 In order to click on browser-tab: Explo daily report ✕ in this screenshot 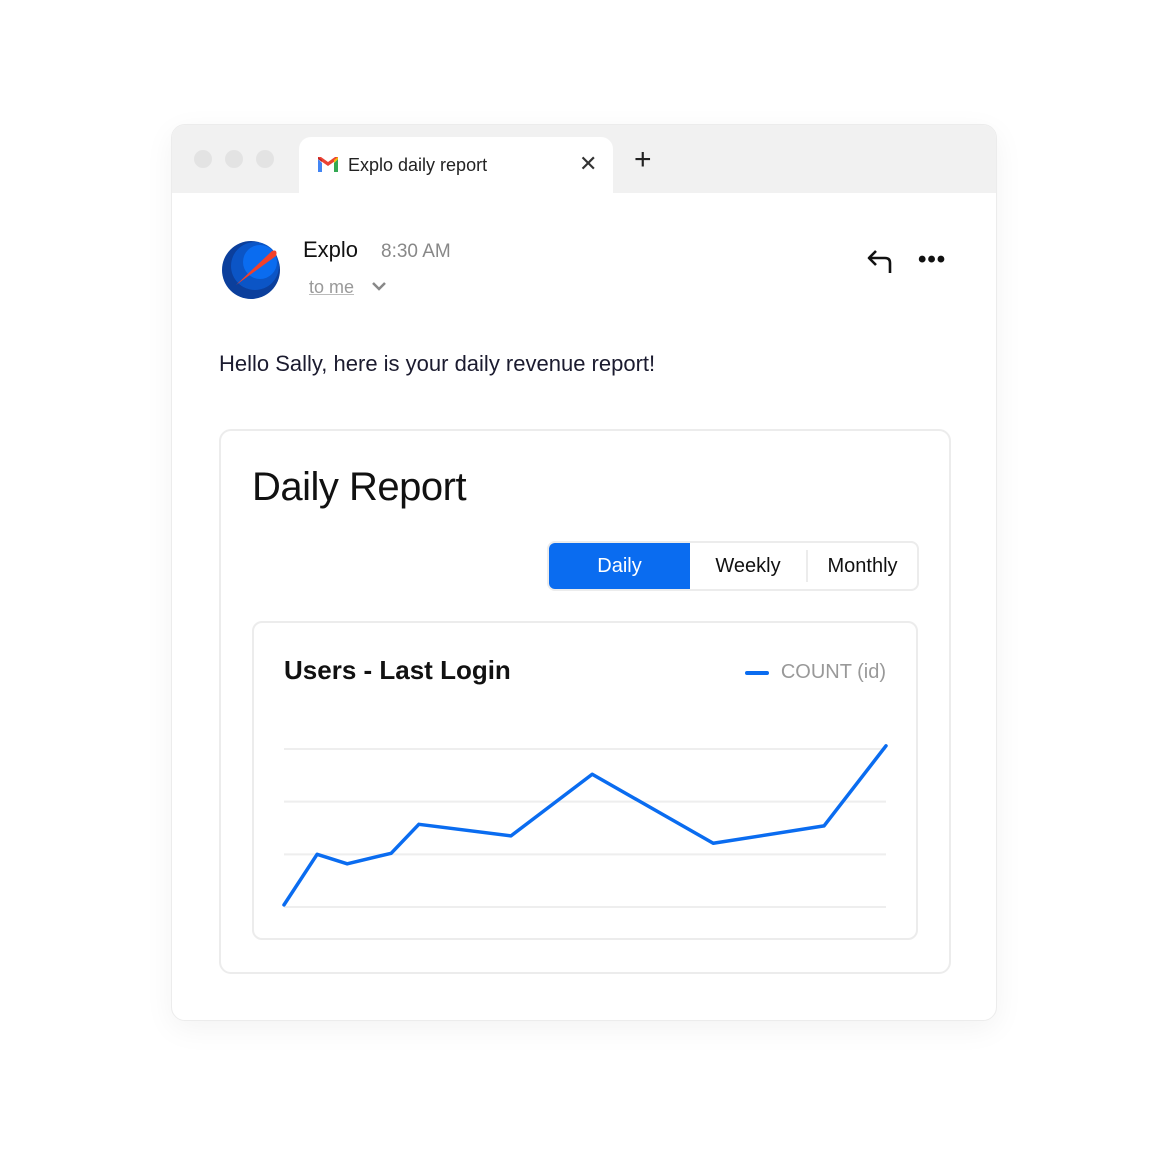, I will do `click(456, 165)`.